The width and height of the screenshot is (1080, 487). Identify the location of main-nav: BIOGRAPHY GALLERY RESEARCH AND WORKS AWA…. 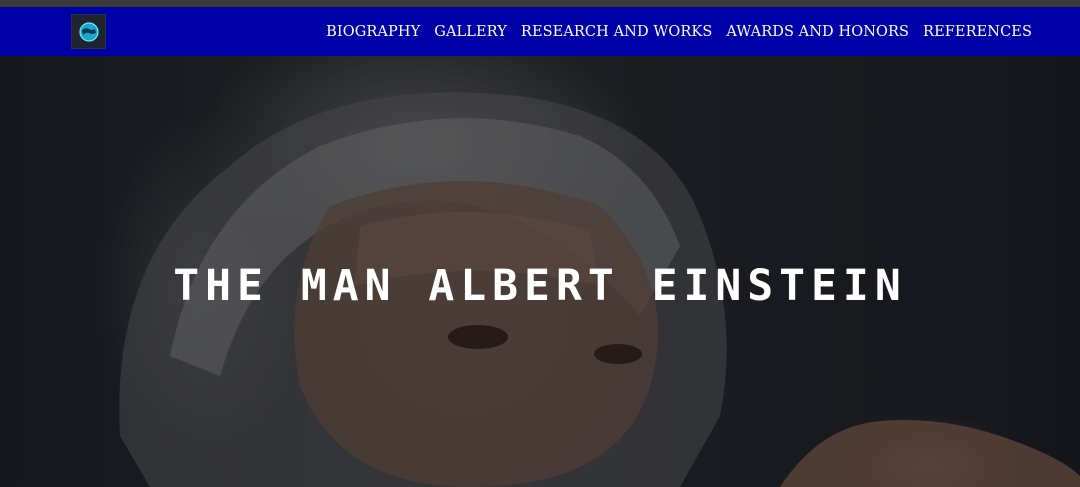
(679, 31).